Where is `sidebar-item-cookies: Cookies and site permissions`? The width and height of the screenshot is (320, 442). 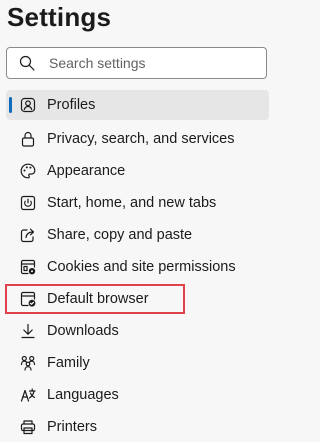 sidebar-item-cookies: Cookies and site permissions is located at coordinates (137, 267).